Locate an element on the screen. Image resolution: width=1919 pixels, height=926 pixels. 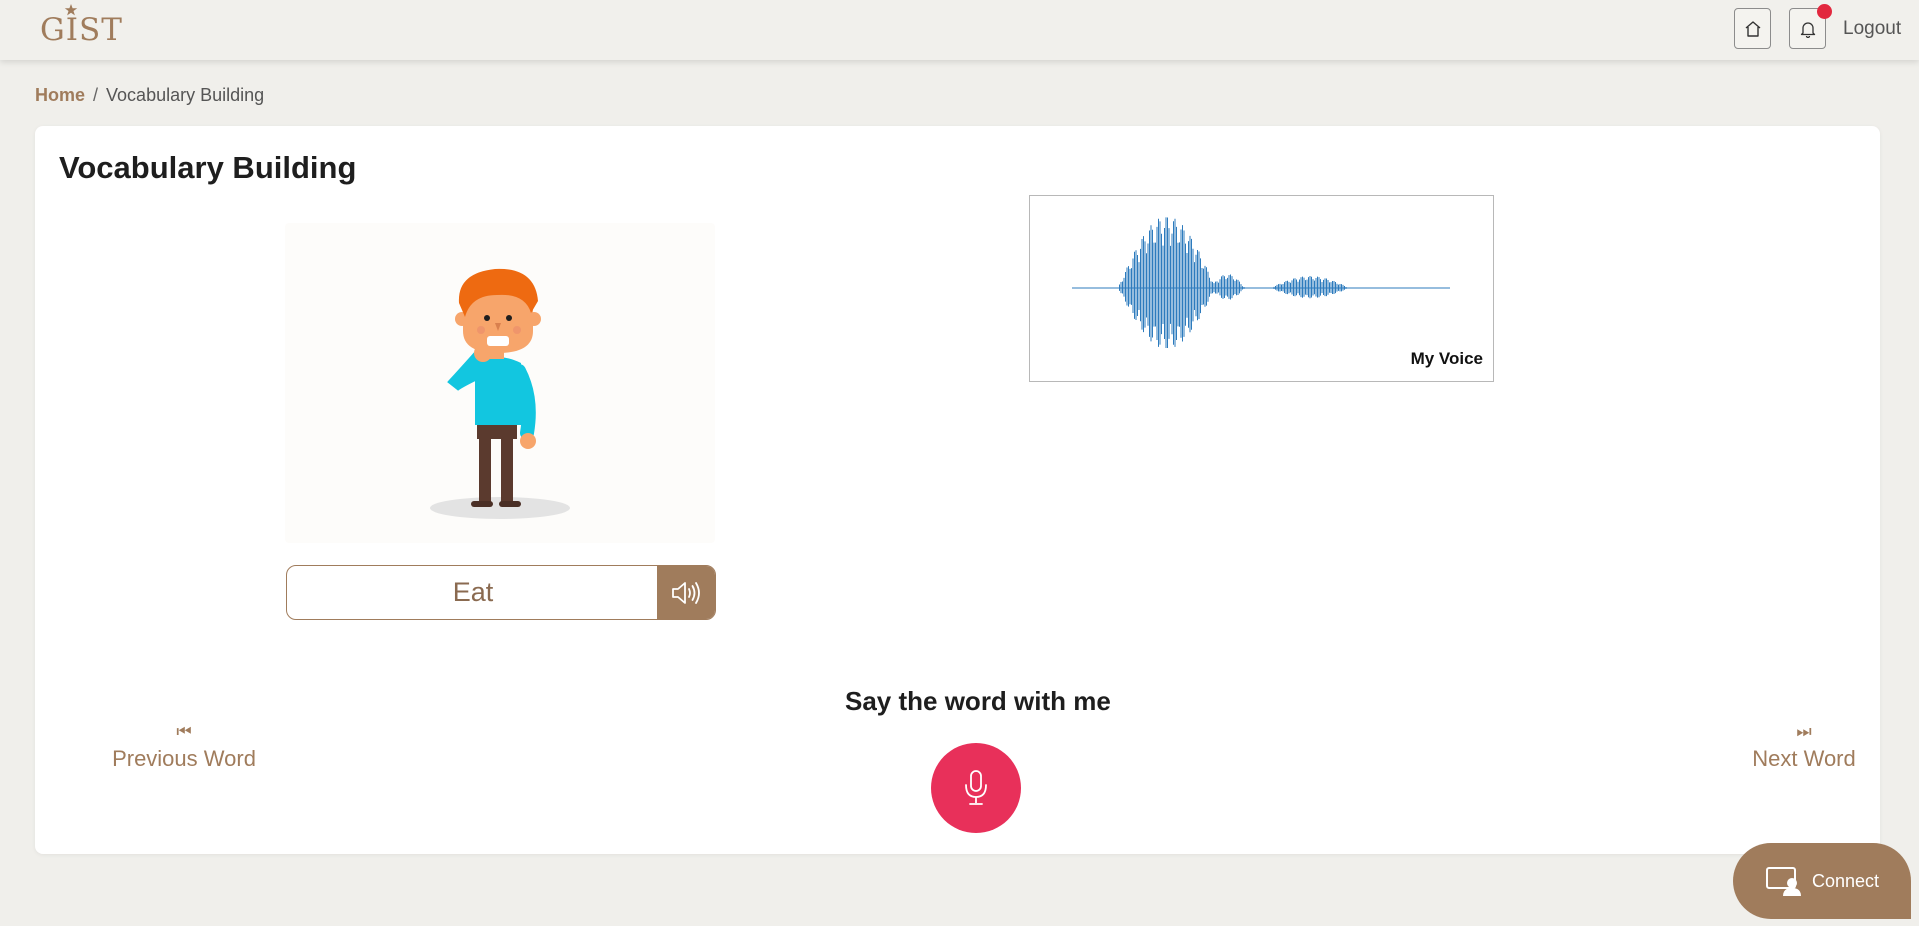
page-title: Vocabulary Building is located at coordinates (208, 167).